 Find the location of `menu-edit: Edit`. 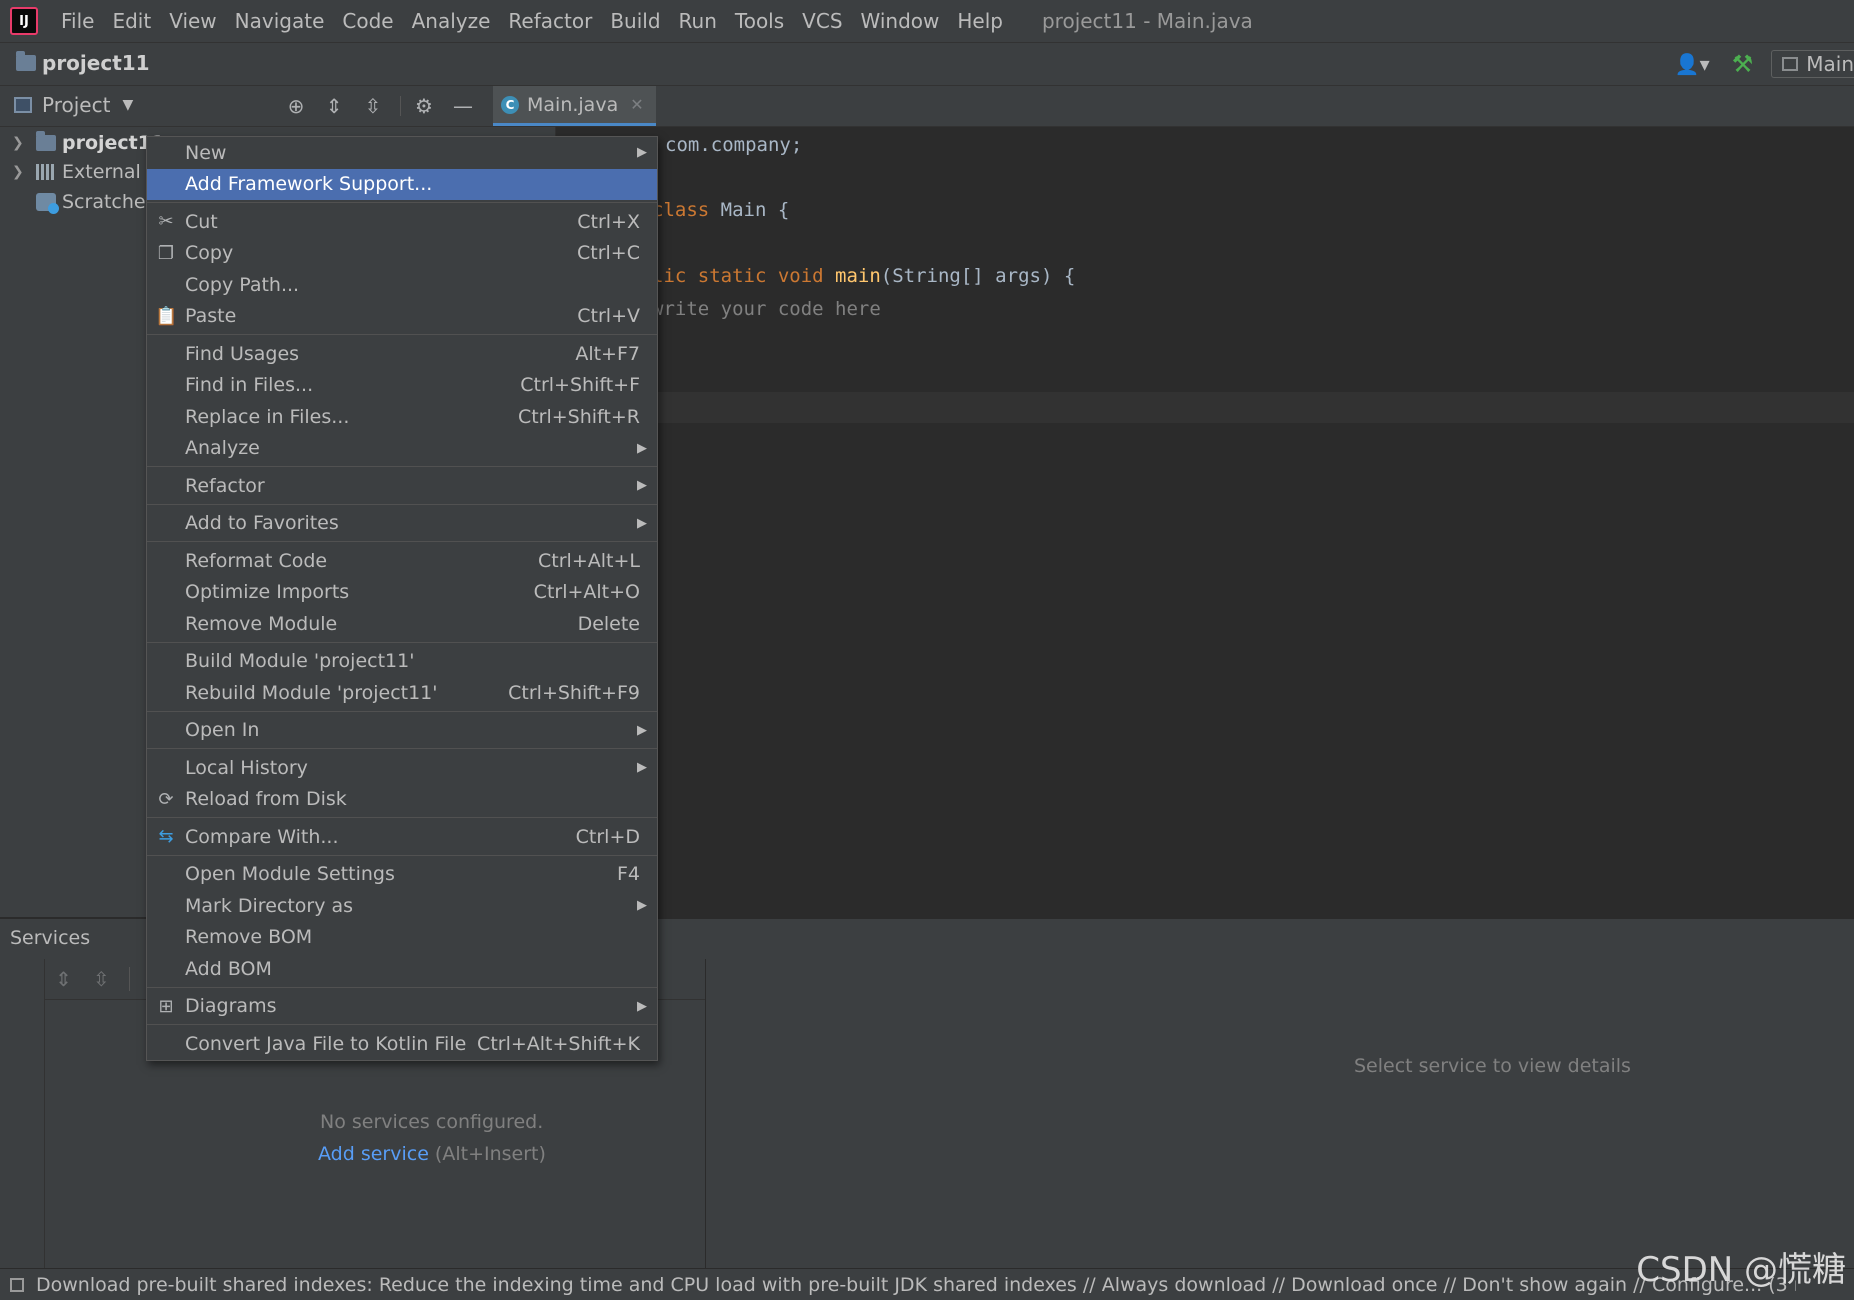

menu-edit: Edit is located at coordinates (131, 21).